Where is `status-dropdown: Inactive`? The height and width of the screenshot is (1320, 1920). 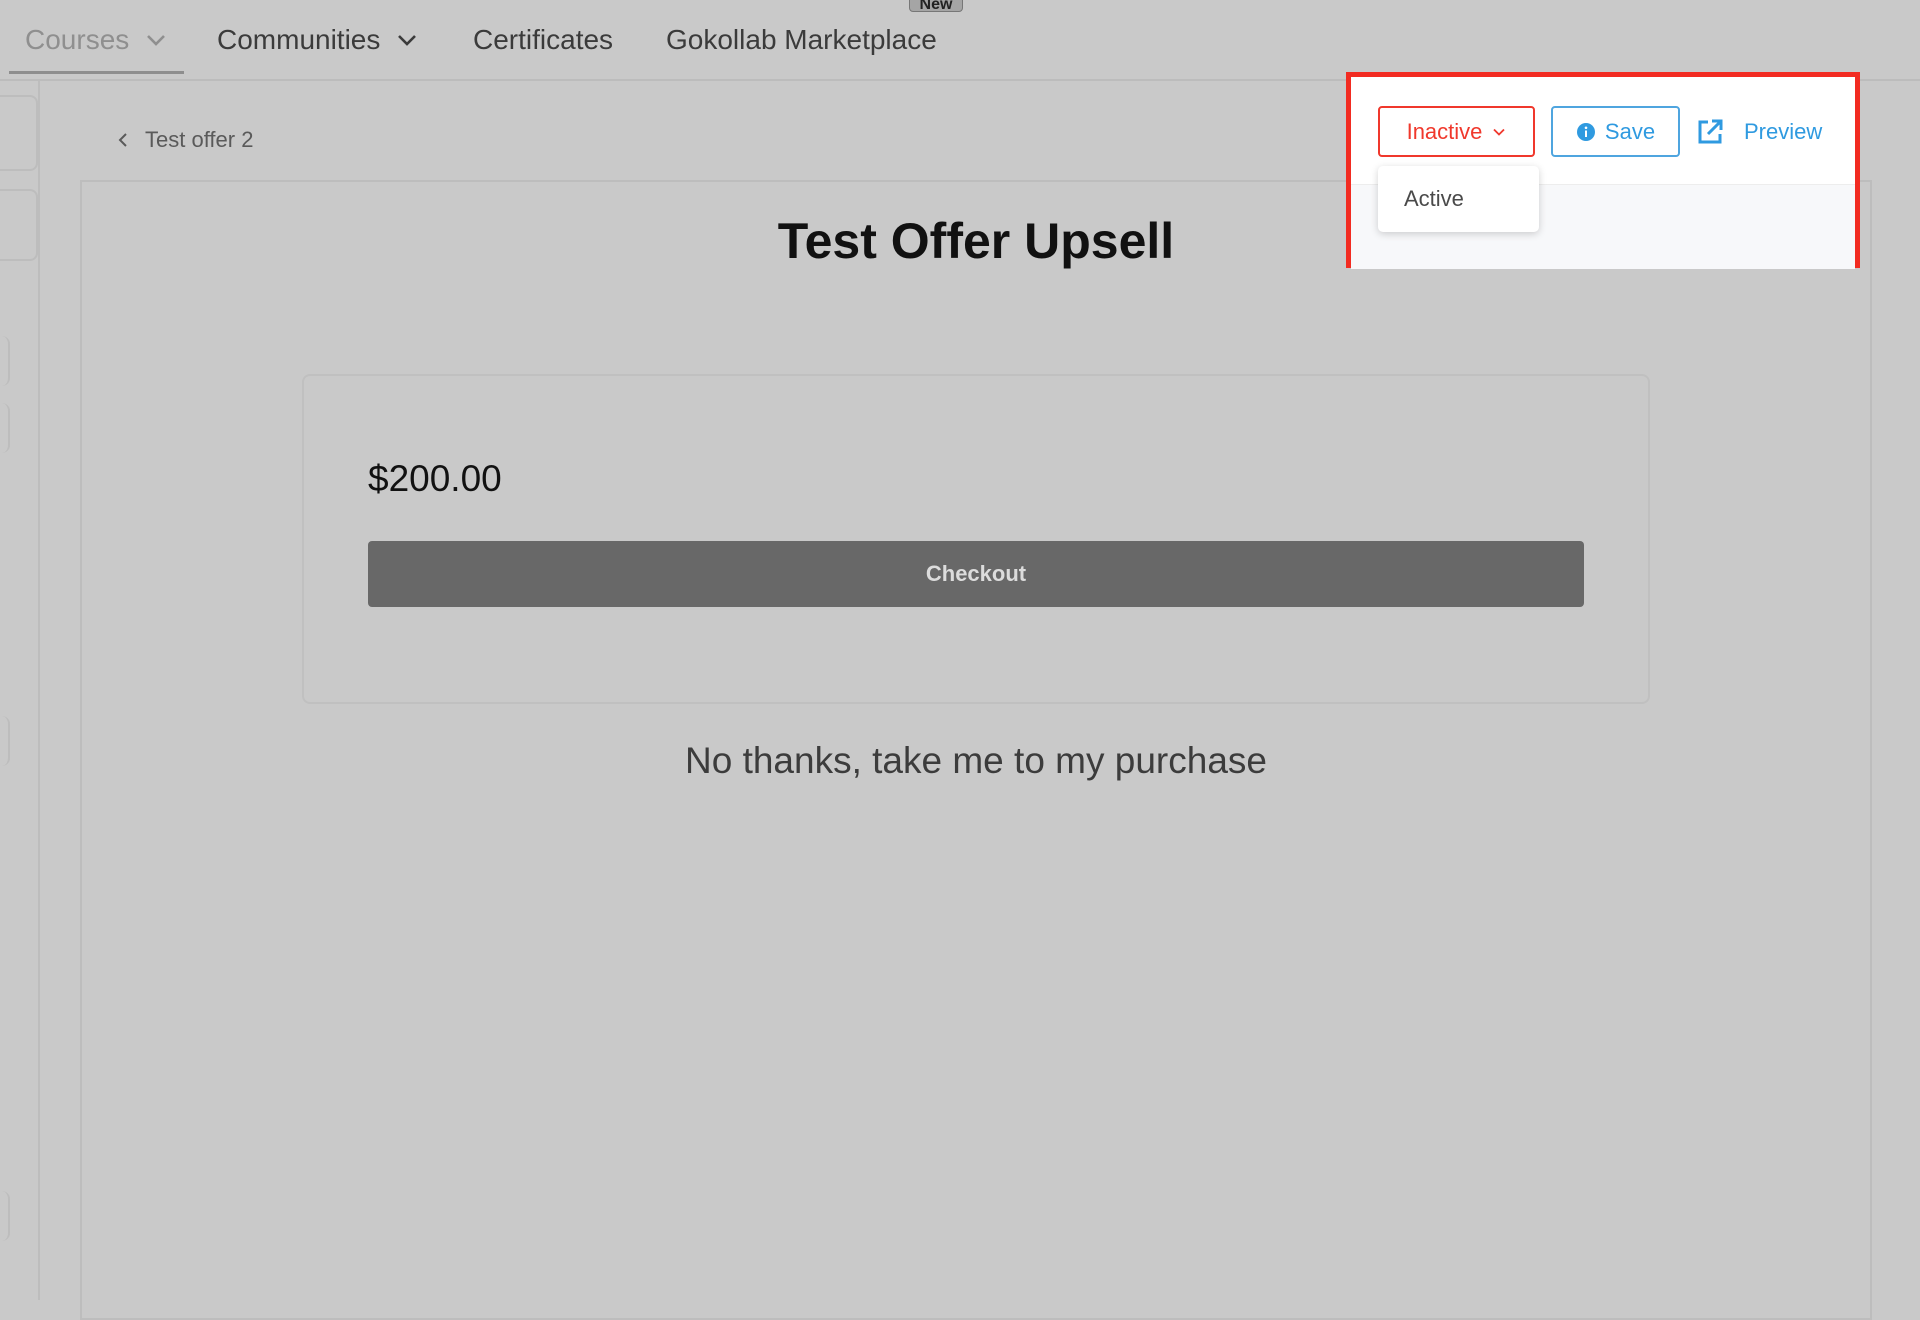
status-dropdown: Inactive is located at coordinates (1456, 131).